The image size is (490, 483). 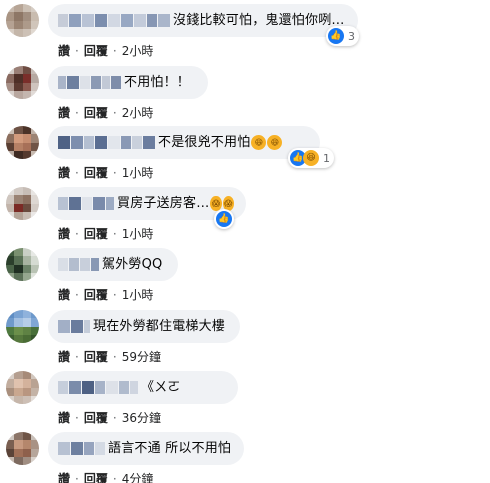 I want to click on reaction-summary: 👍 😆 1, so click(x=311, y=158).